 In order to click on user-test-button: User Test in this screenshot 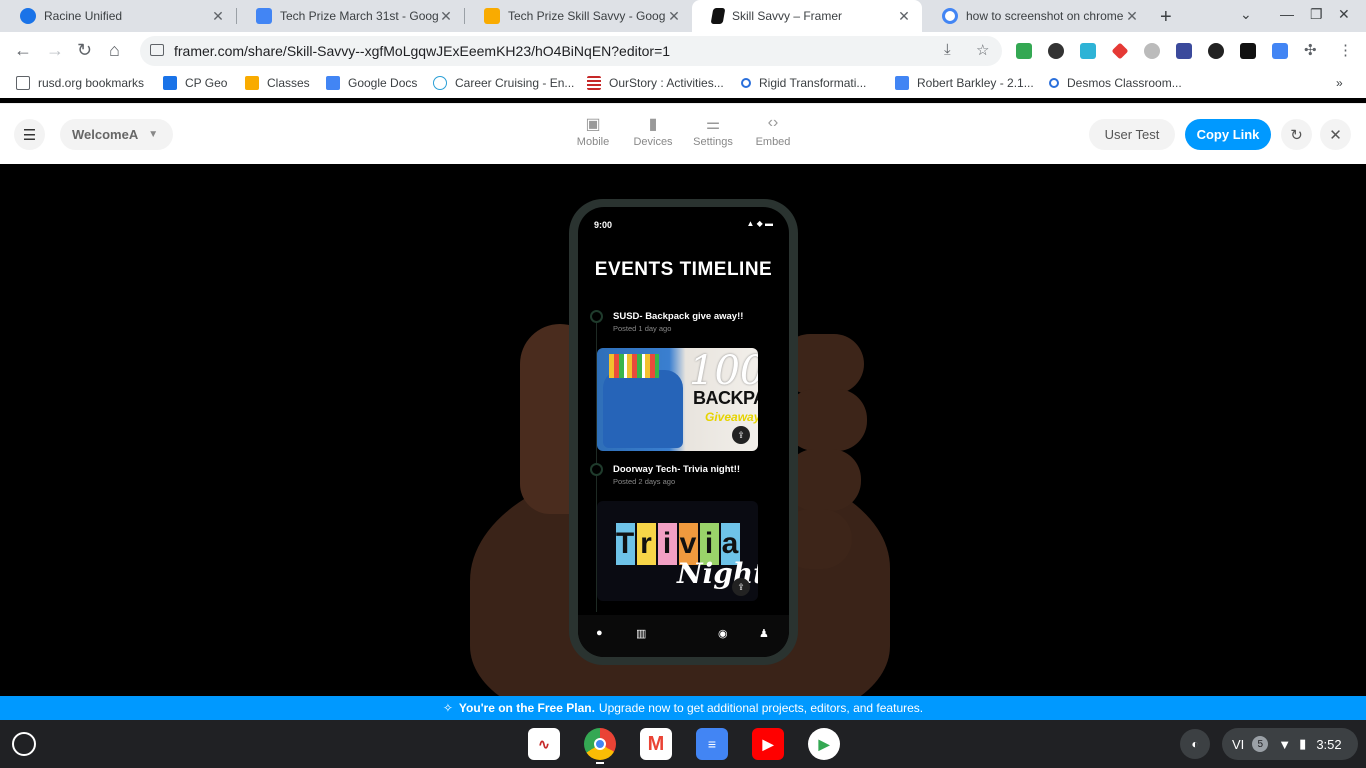, I will do `click(1132, 134)`.